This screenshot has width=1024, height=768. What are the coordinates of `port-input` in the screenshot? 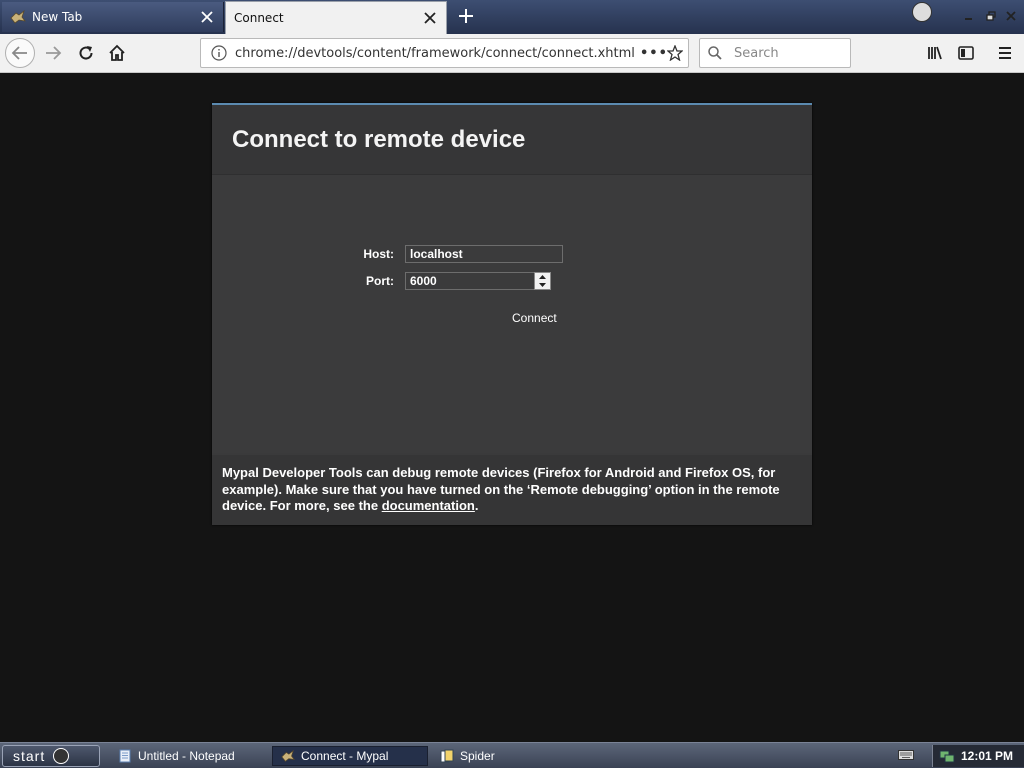 It's located at (470, 281).